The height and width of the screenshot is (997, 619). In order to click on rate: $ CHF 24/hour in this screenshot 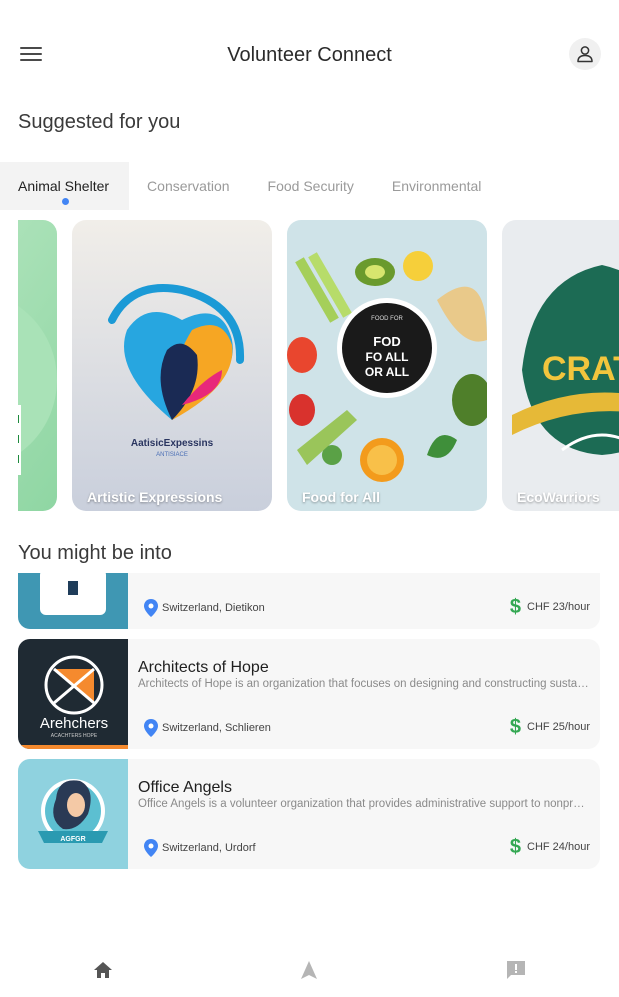, I will do `click(550, 847)`.